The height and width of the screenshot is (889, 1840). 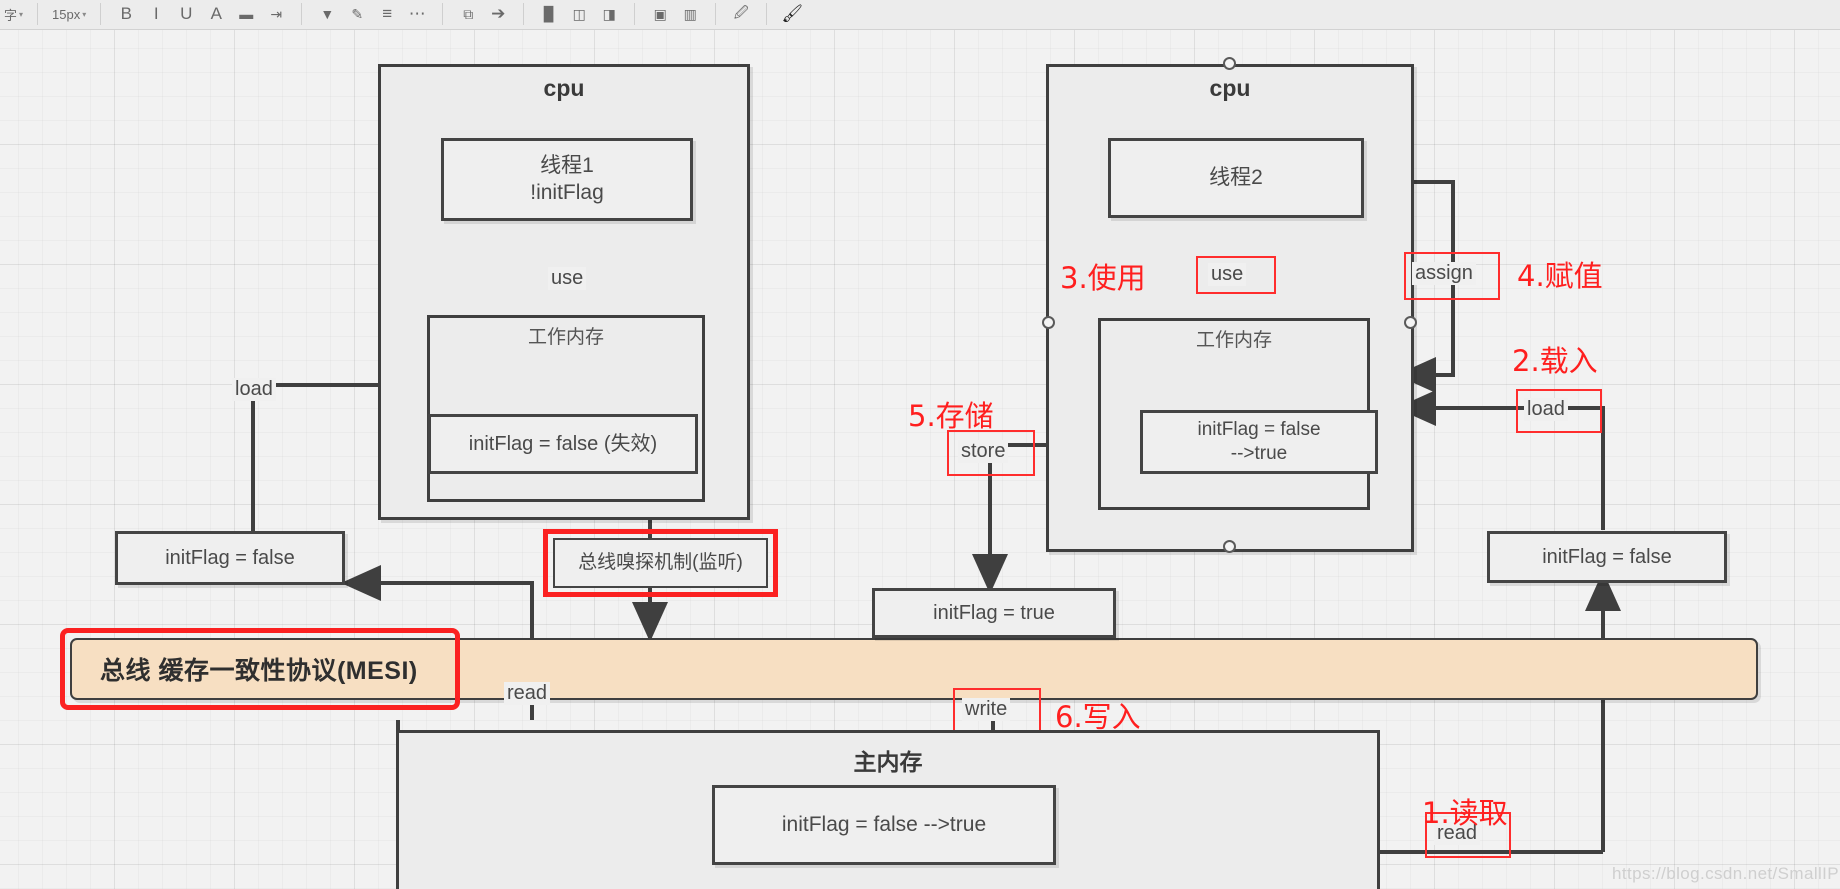 I want to click on send-back-icon: ▥, so click(x=690, y=13).